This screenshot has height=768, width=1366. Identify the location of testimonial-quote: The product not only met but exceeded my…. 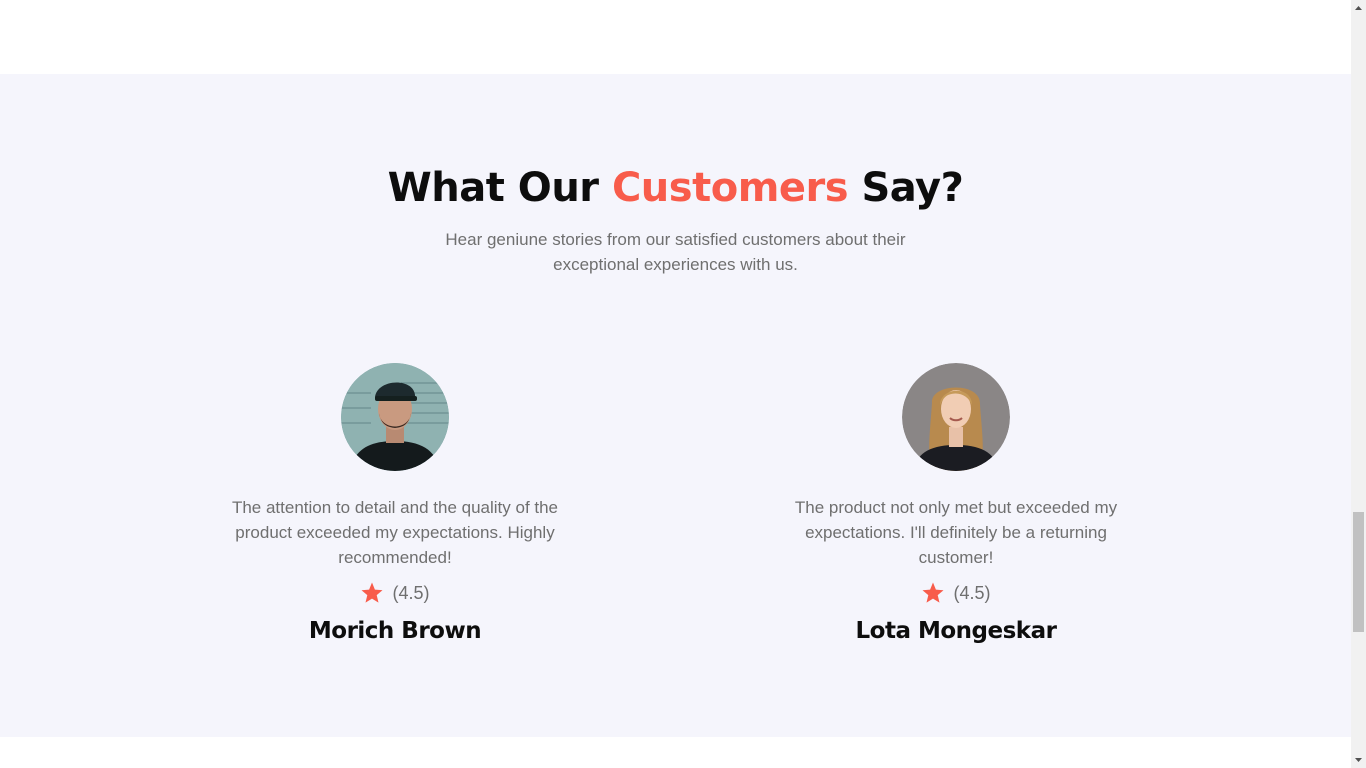
(956, 532).